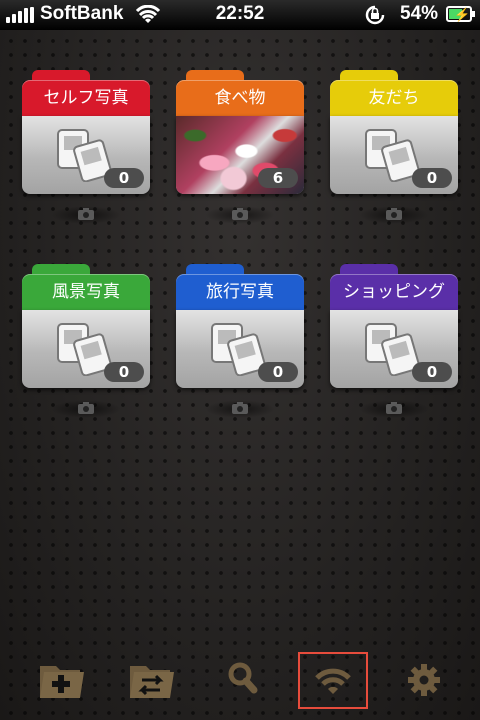 The image size is (480, 720). I want to click on folder-title: セルフ写真, so click(86, 98).